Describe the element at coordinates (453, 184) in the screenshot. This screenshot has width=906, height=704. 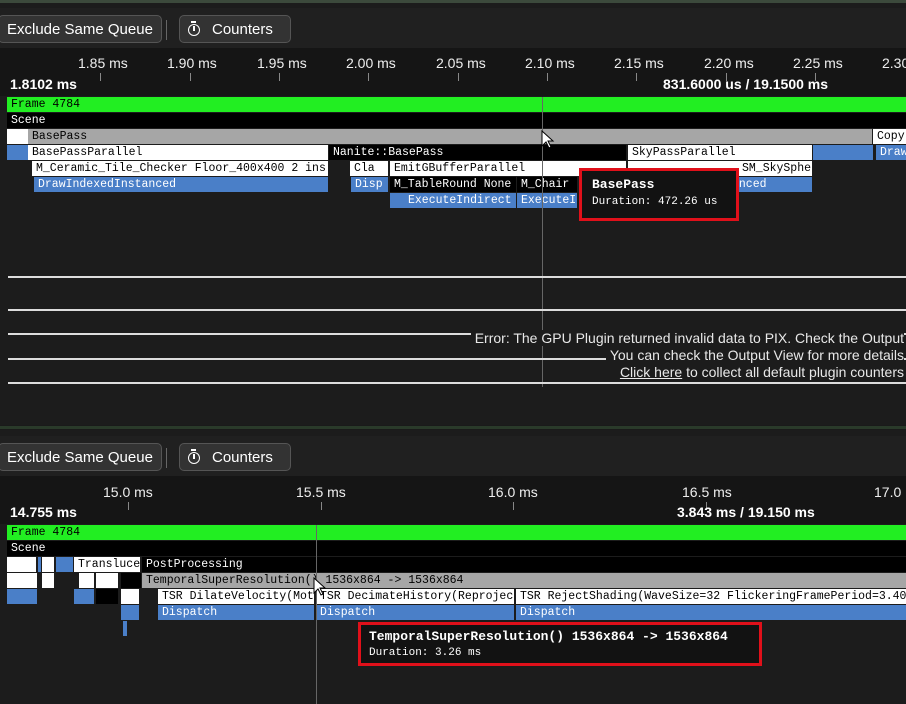
I see `table-round-bar: M_TableRound None` at that location.